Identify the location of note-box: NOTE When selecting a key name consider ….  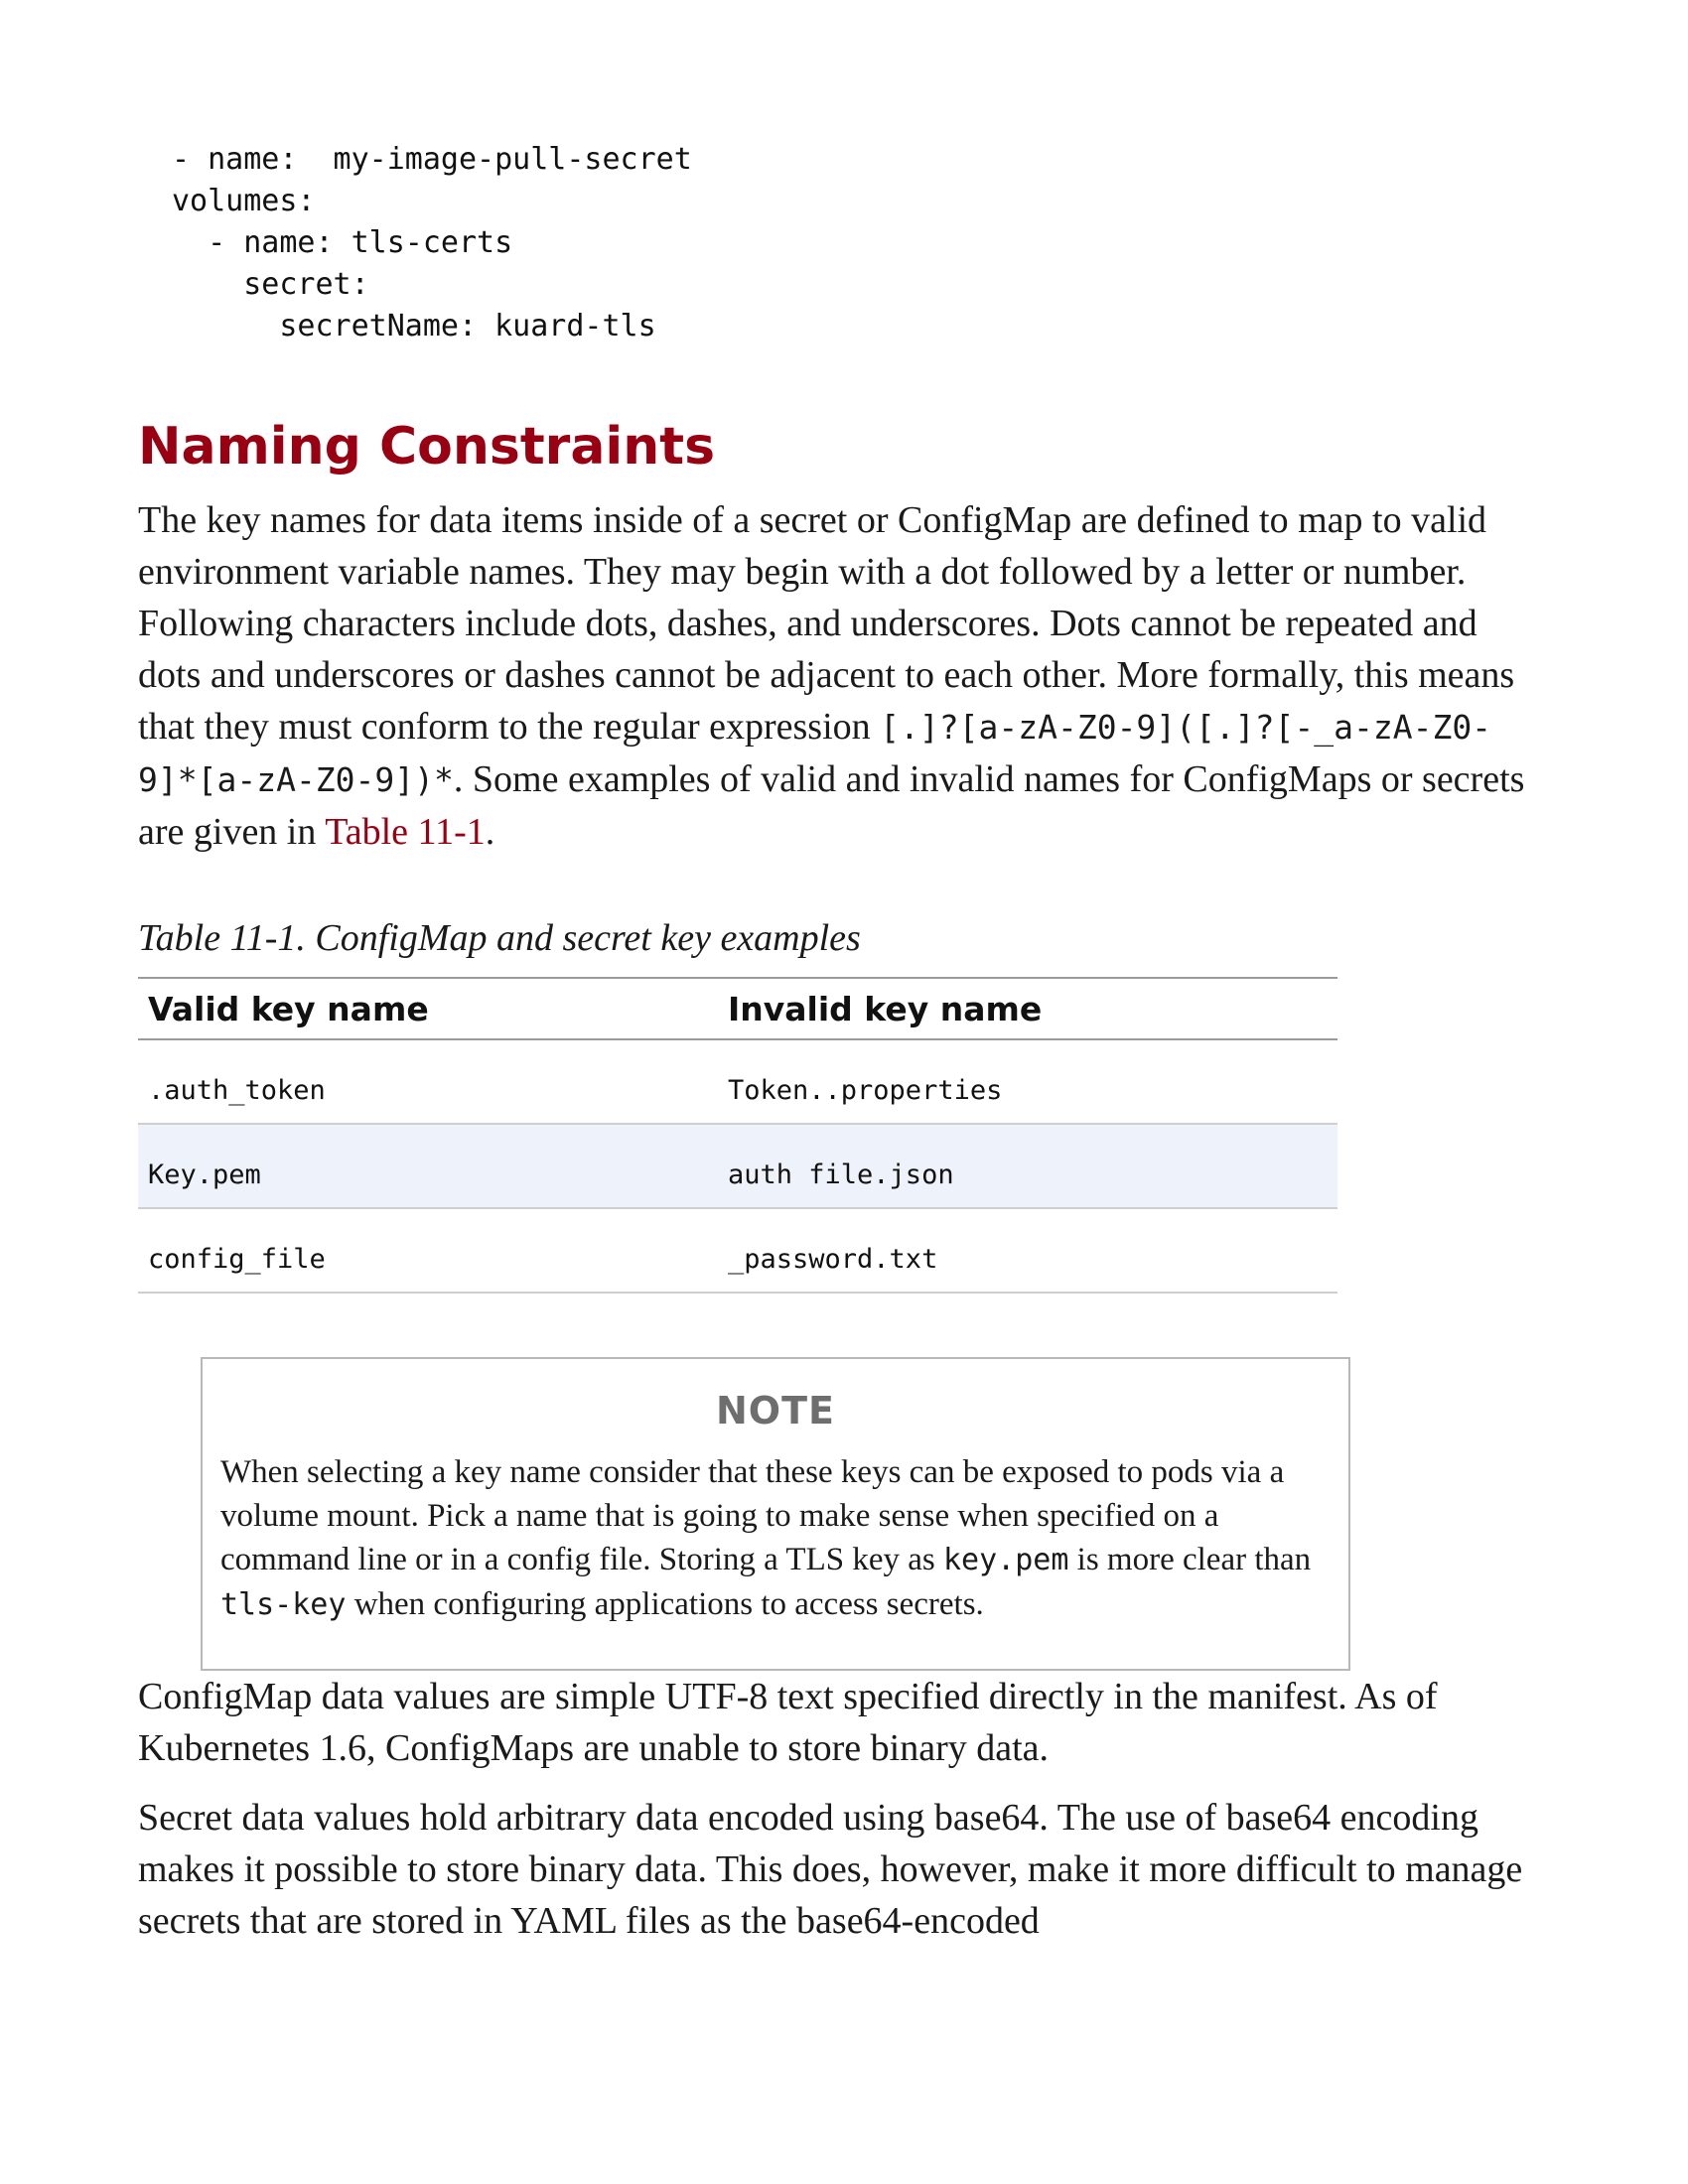
(775, 1514).